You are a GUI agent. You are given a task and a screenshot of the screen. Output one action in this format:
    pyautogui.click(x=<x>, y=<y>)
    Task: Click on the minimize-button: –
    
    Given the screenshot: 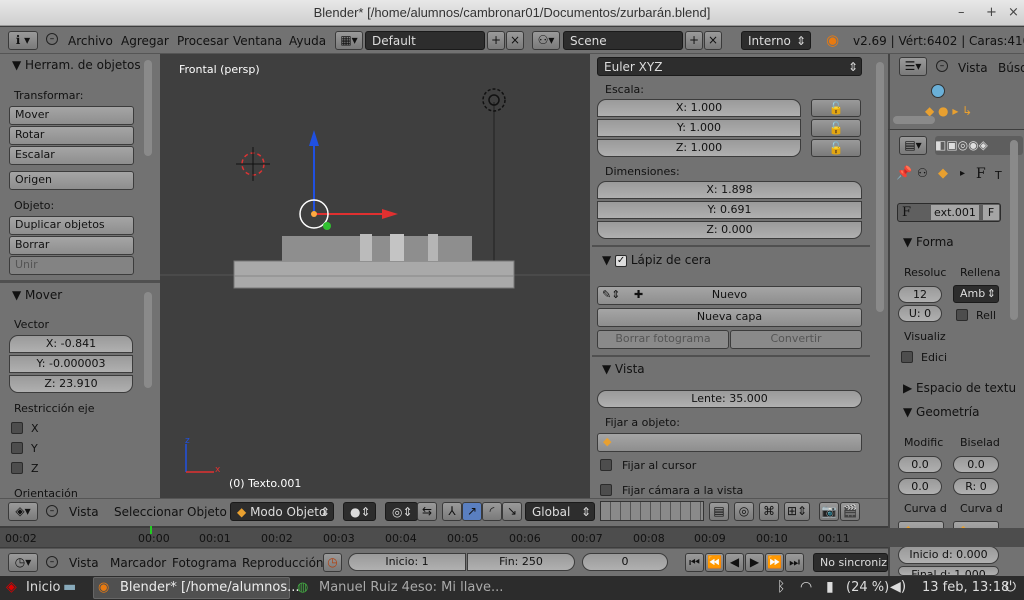 What is the action you would take?
    pyautogui.click(x=961, y=13)
    